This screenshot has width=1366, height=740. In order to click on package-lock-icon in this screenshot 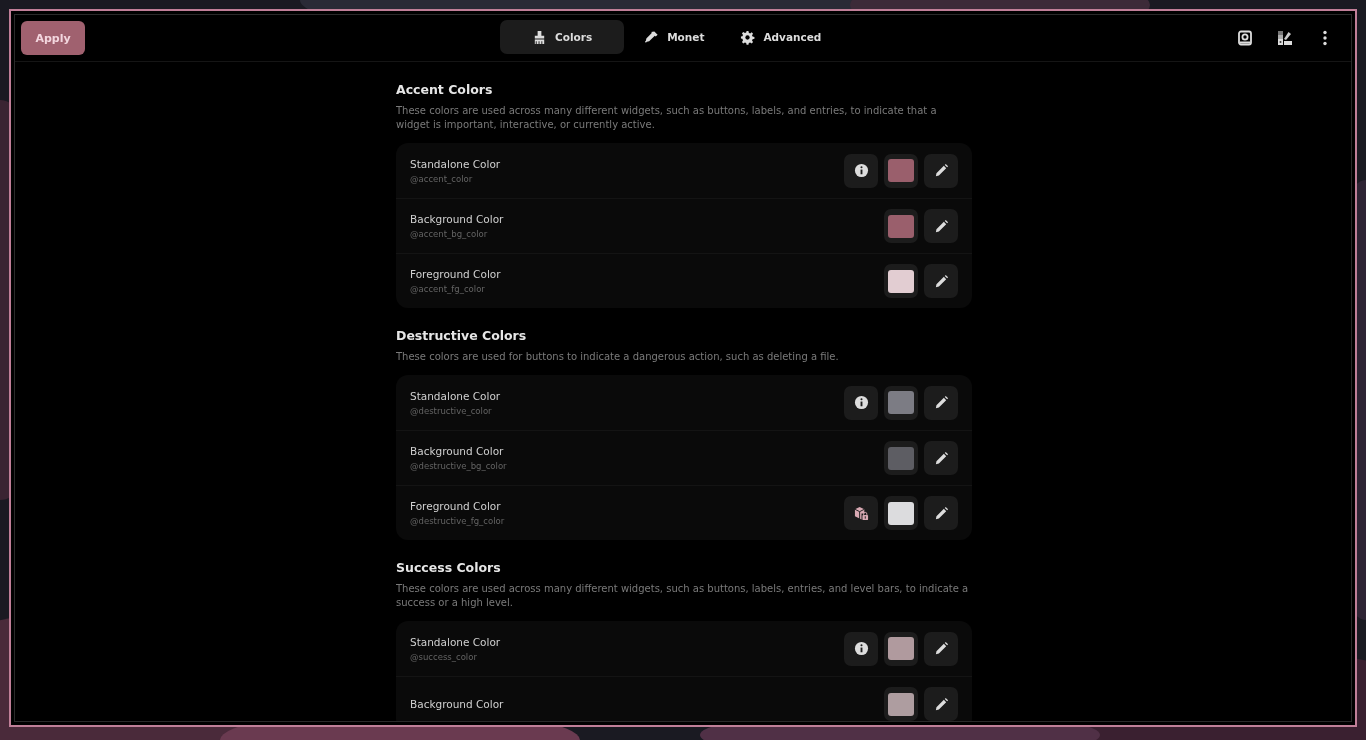, I will do `click(861, 513)`.